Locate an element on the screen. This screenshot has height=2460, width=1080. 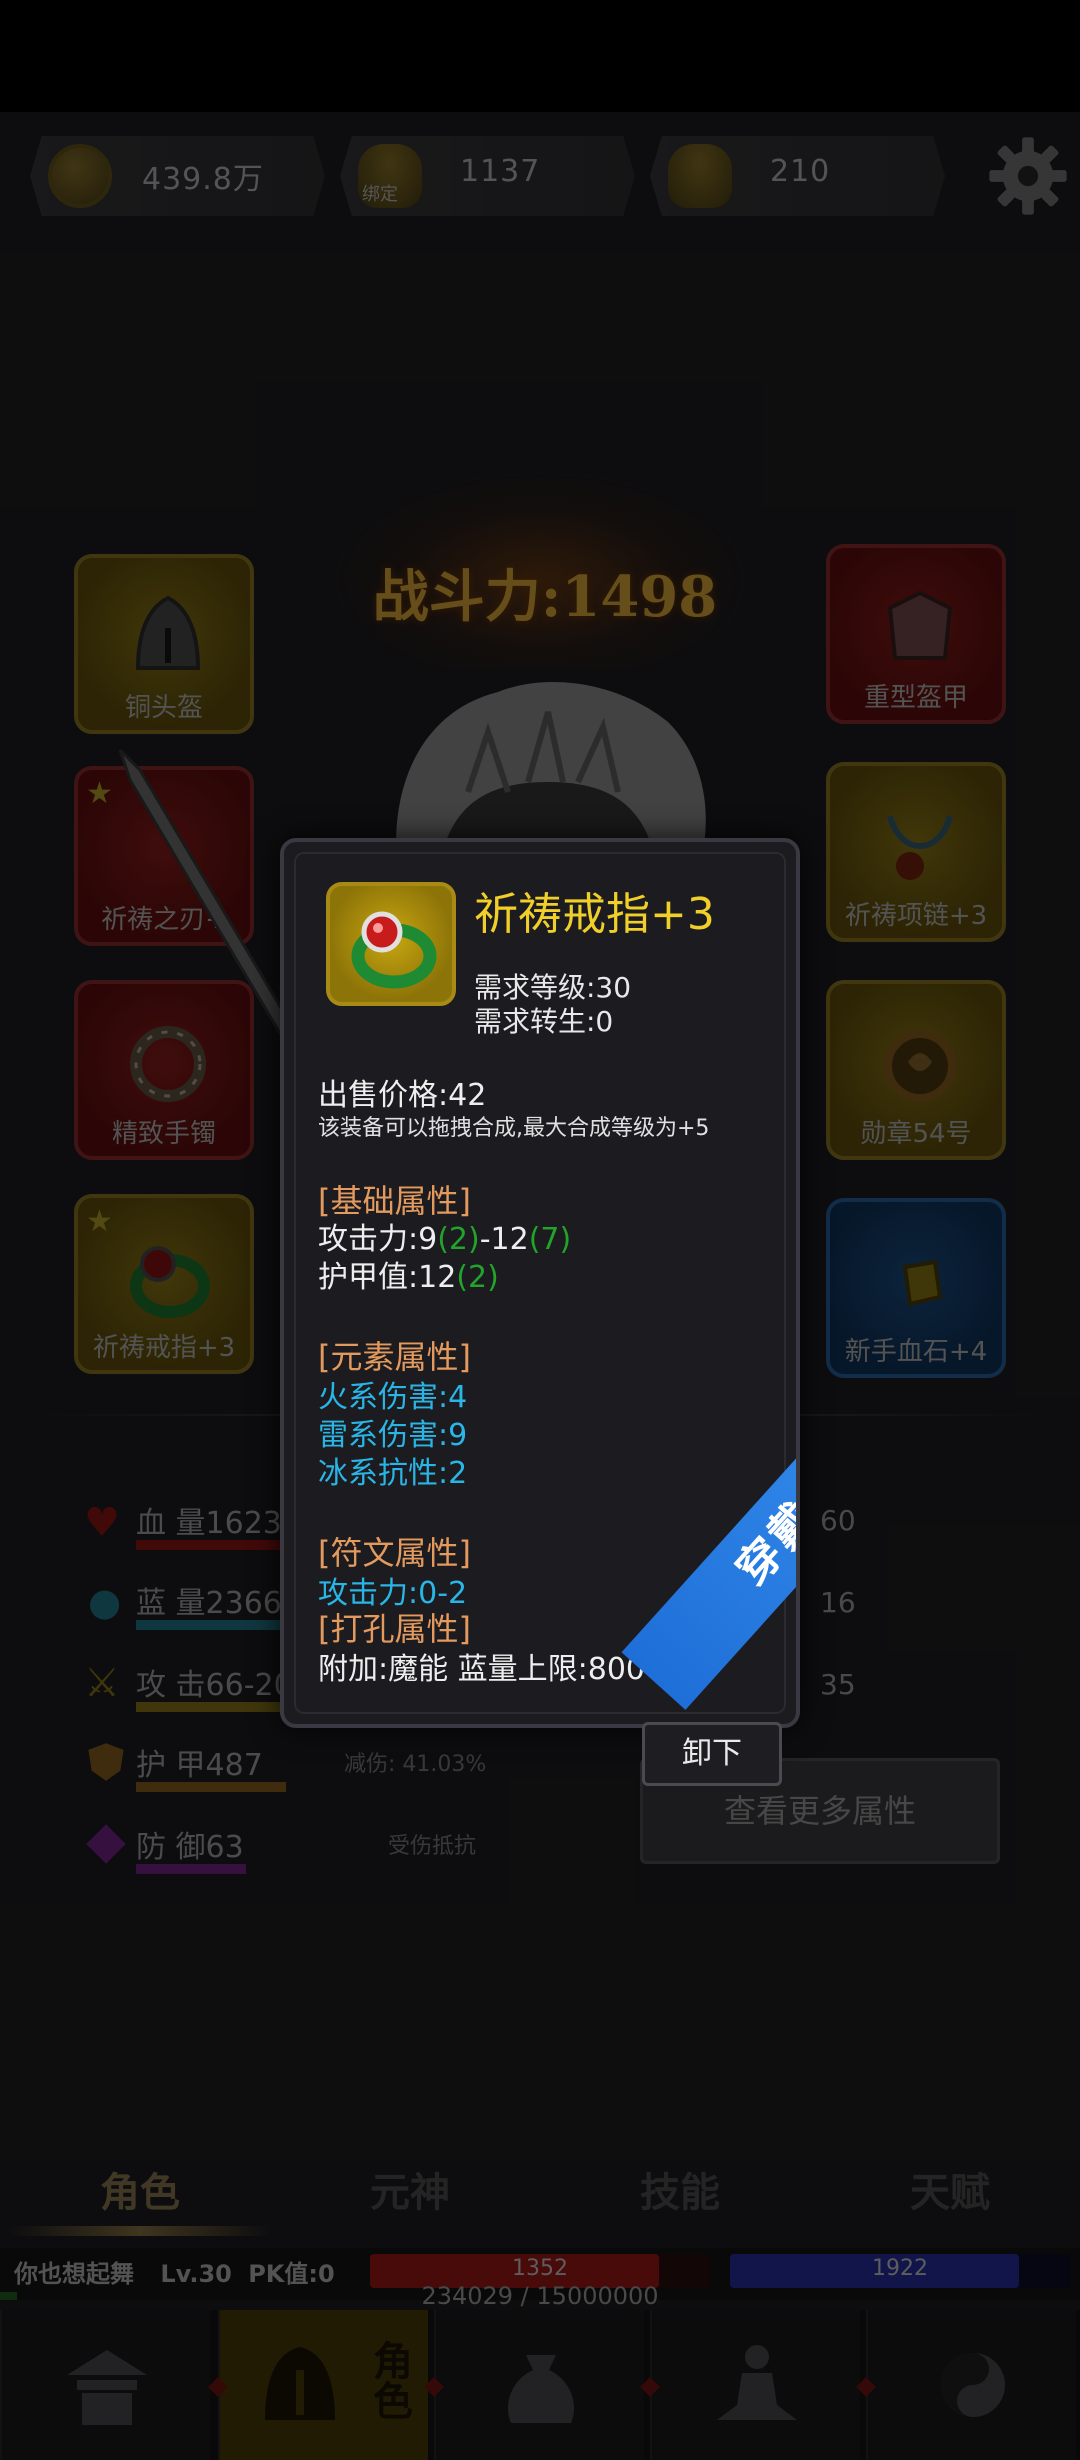
item-armor-line: 护甲值:12(2) is located at coordinates (408, 1274).